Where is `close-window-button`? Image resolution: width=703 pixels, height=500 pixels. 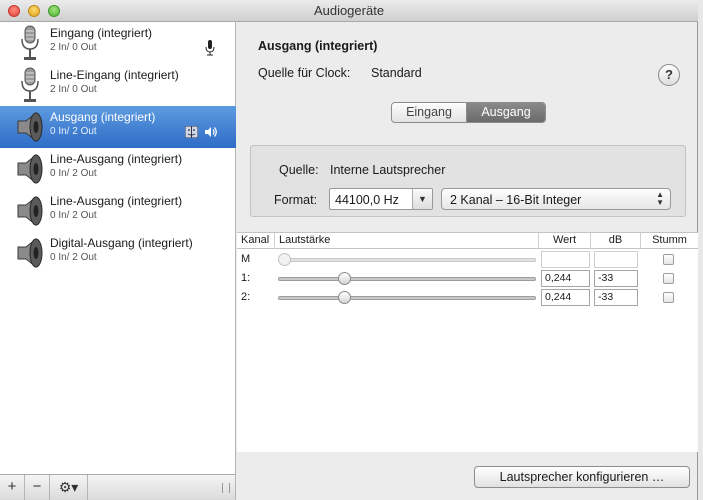
close-window-button is located at coordinates (14, 11).